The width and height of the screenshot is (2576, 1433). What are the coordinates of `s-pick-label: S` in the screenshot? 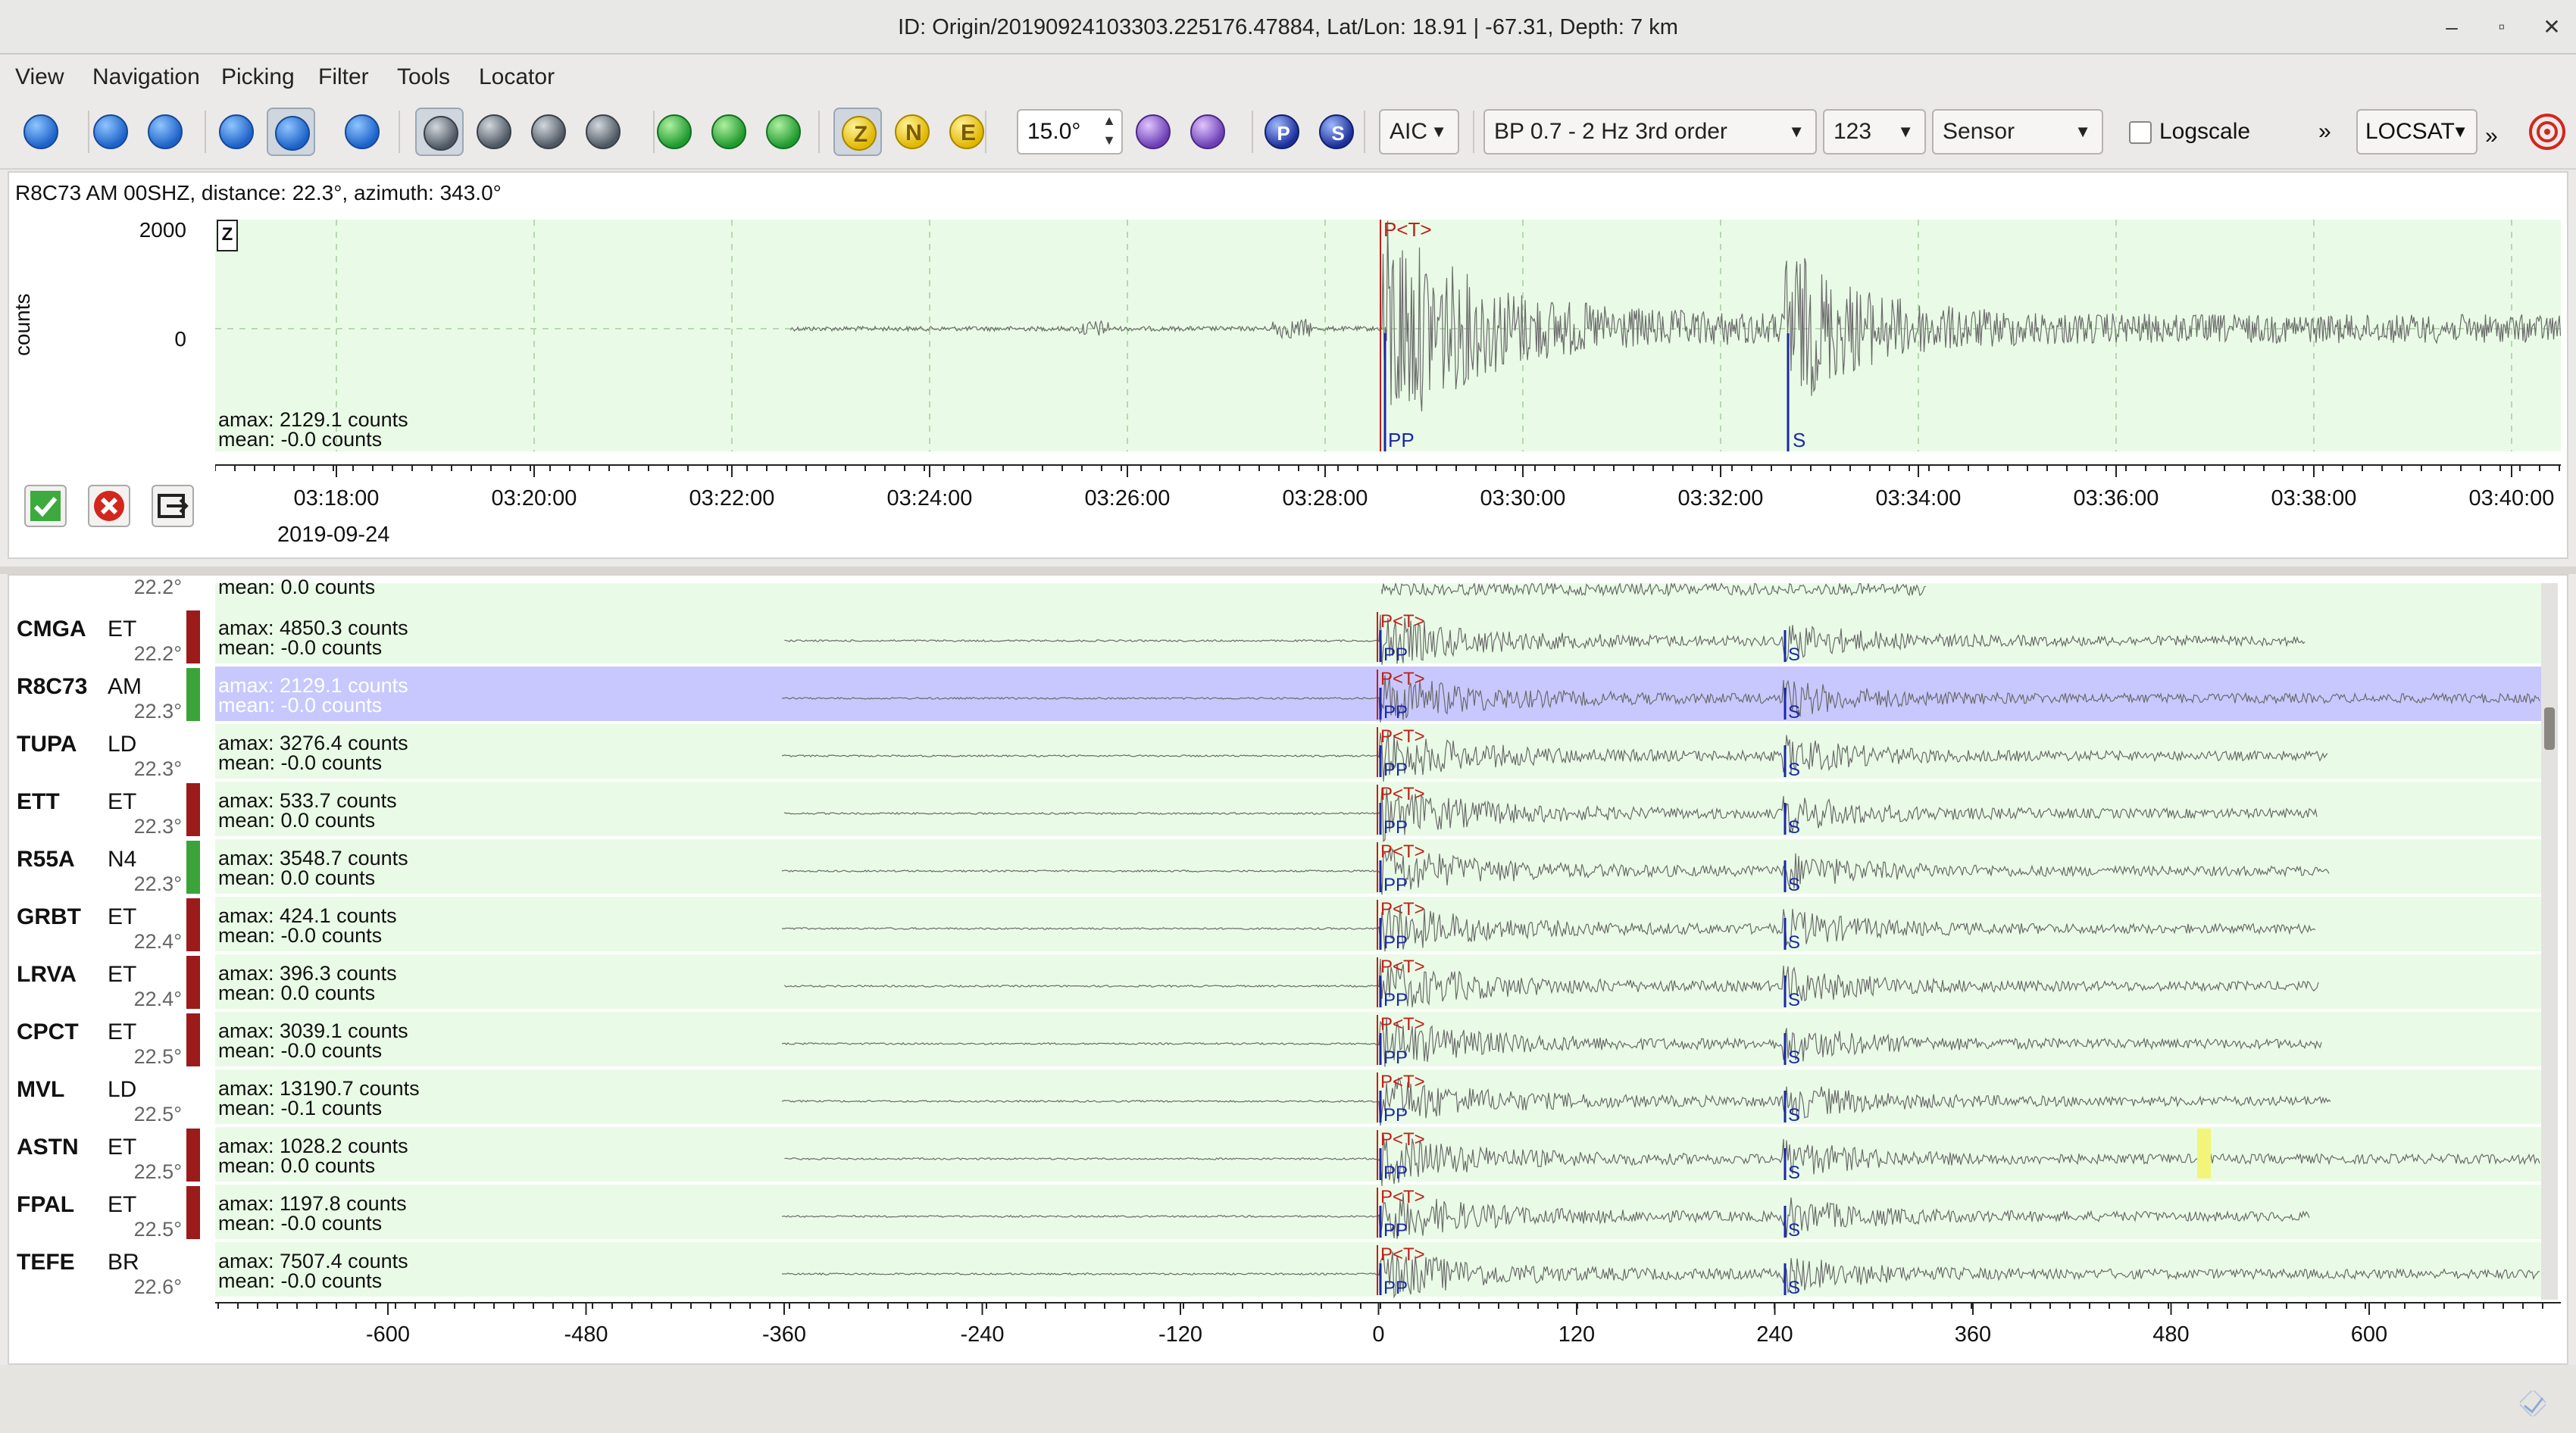 It's located at (1799, 440).